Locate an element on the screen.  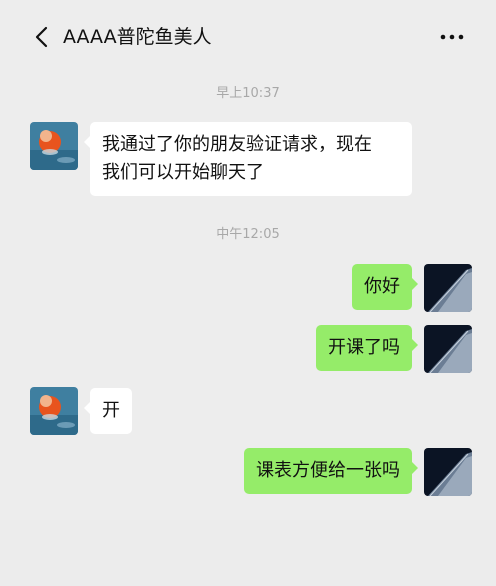
message-text-line: 我们可以开始聊天了 is located at coordinates (183, 172).